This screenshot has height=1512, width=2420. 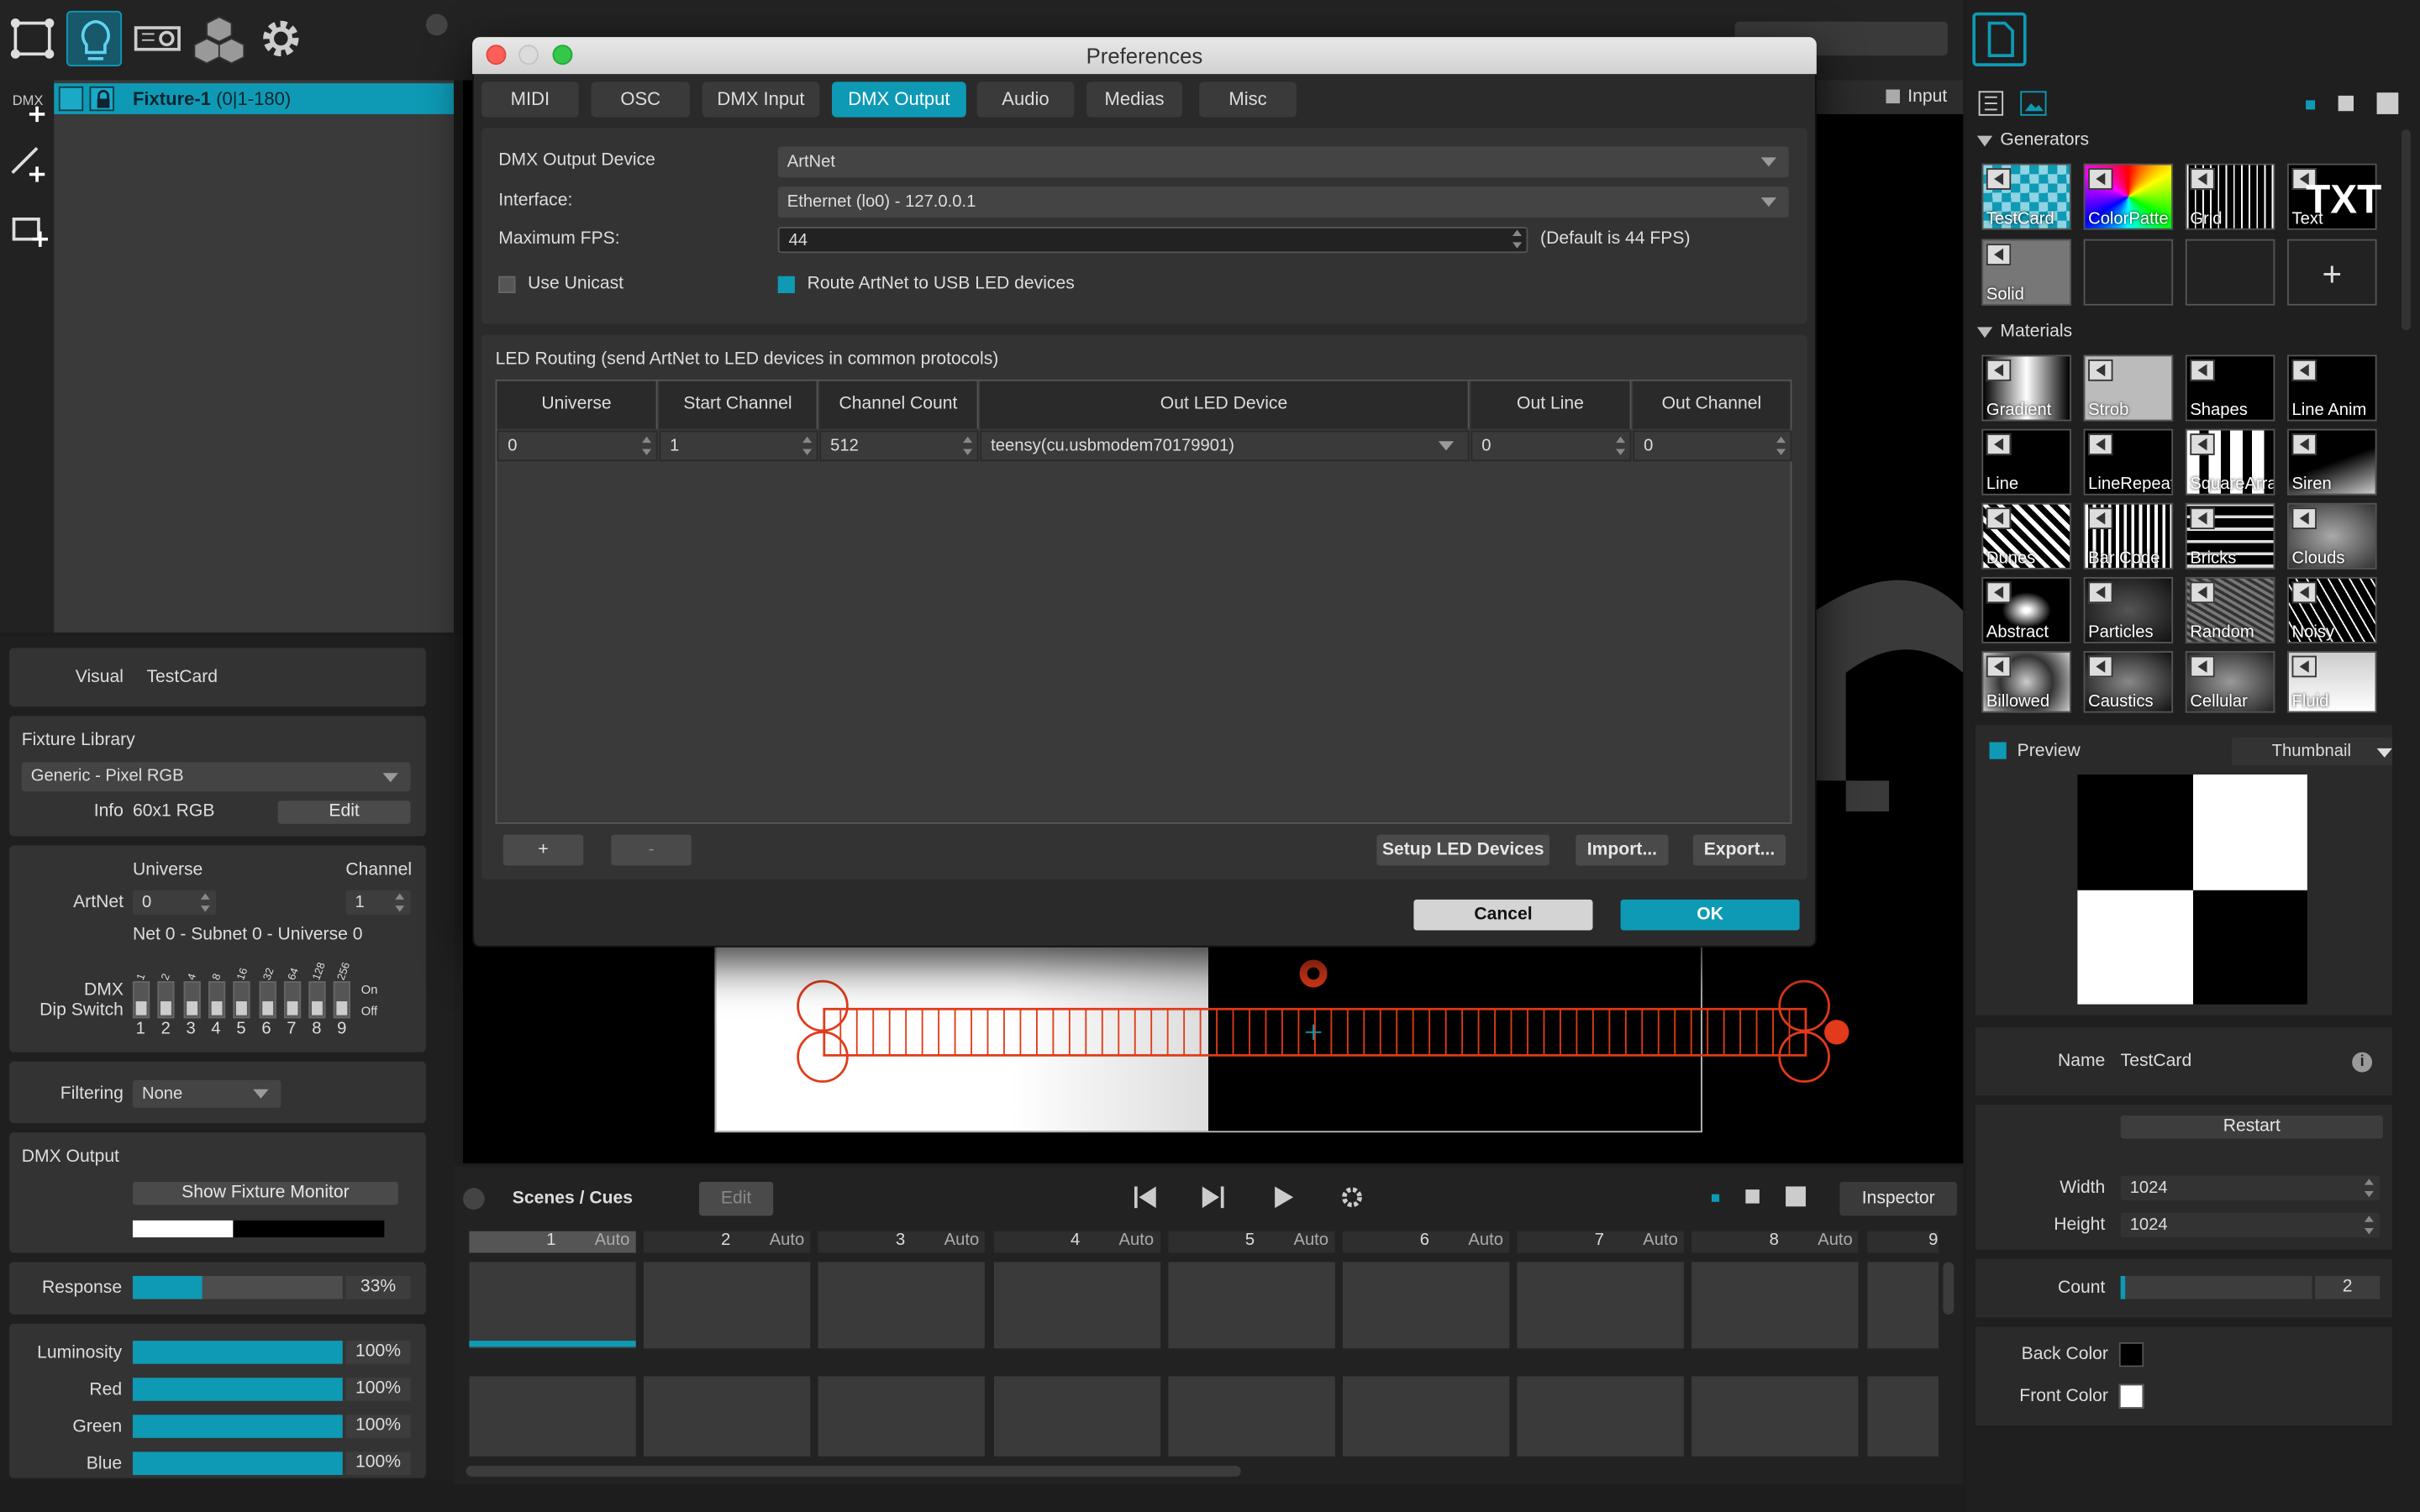 I want to click on material-thumbnail: Caustics, so click(x=2128, y=682).